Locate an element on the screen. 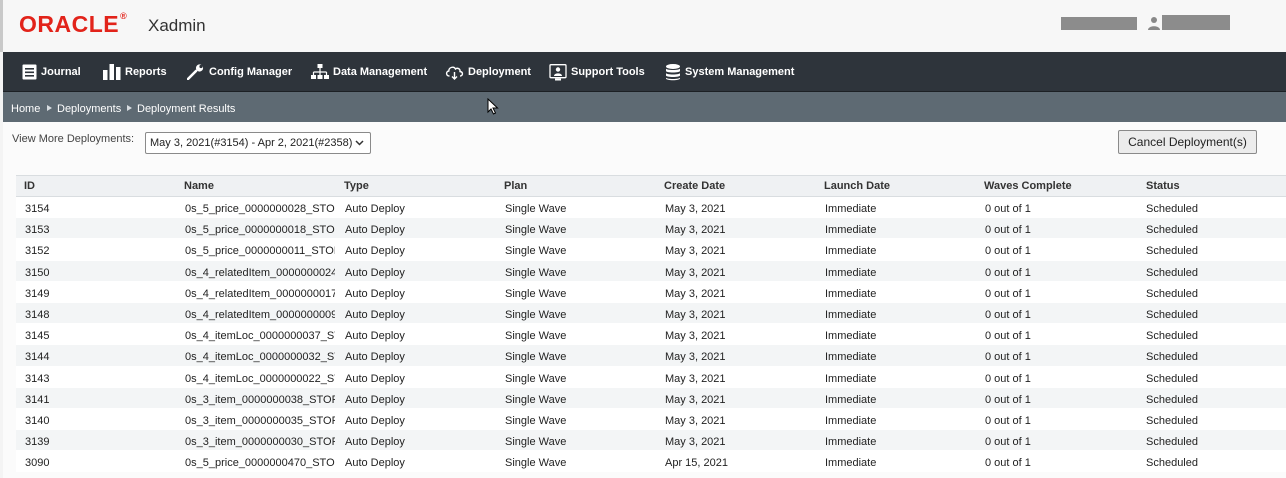 The image size is (1286, 478). nav-item-support-tools: Support Tools is located at coordinates (597, 72).